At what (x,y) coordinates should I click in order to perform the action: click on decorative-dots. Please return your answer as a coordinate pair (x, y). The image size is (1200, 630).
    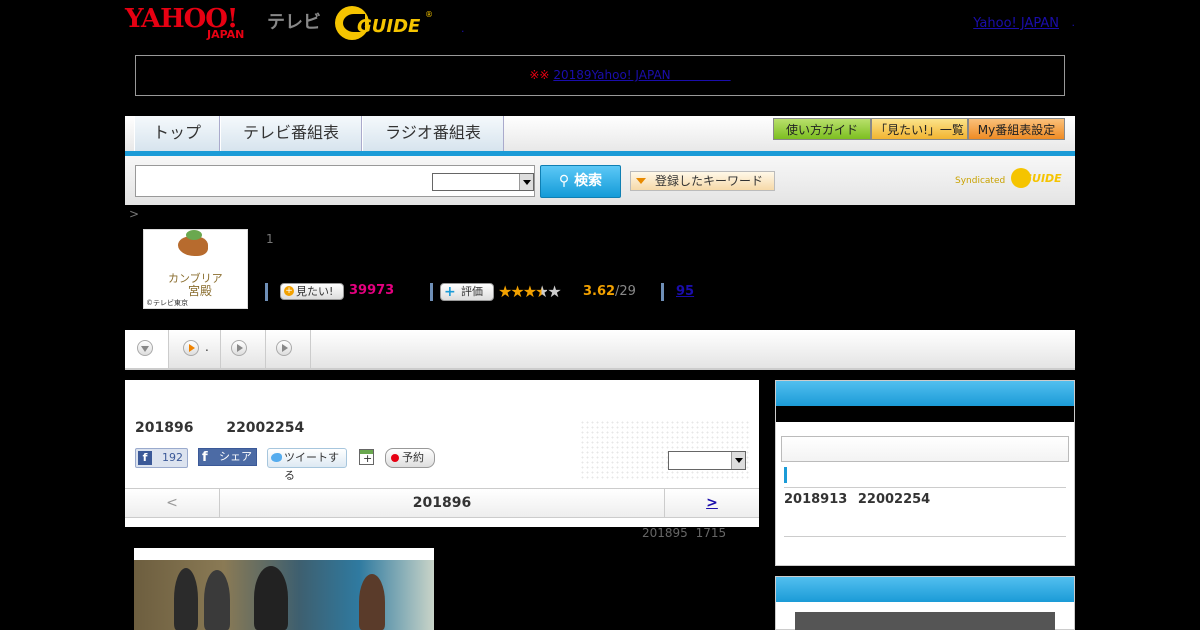
    Looking at the image, I should click on (665, 450).